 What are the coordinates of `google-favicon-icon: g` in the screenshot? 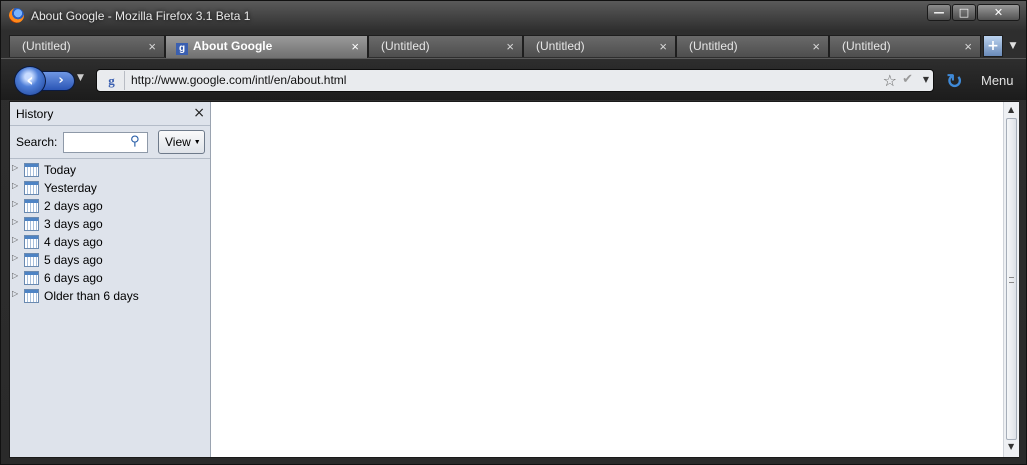 It's located at (182, 49).